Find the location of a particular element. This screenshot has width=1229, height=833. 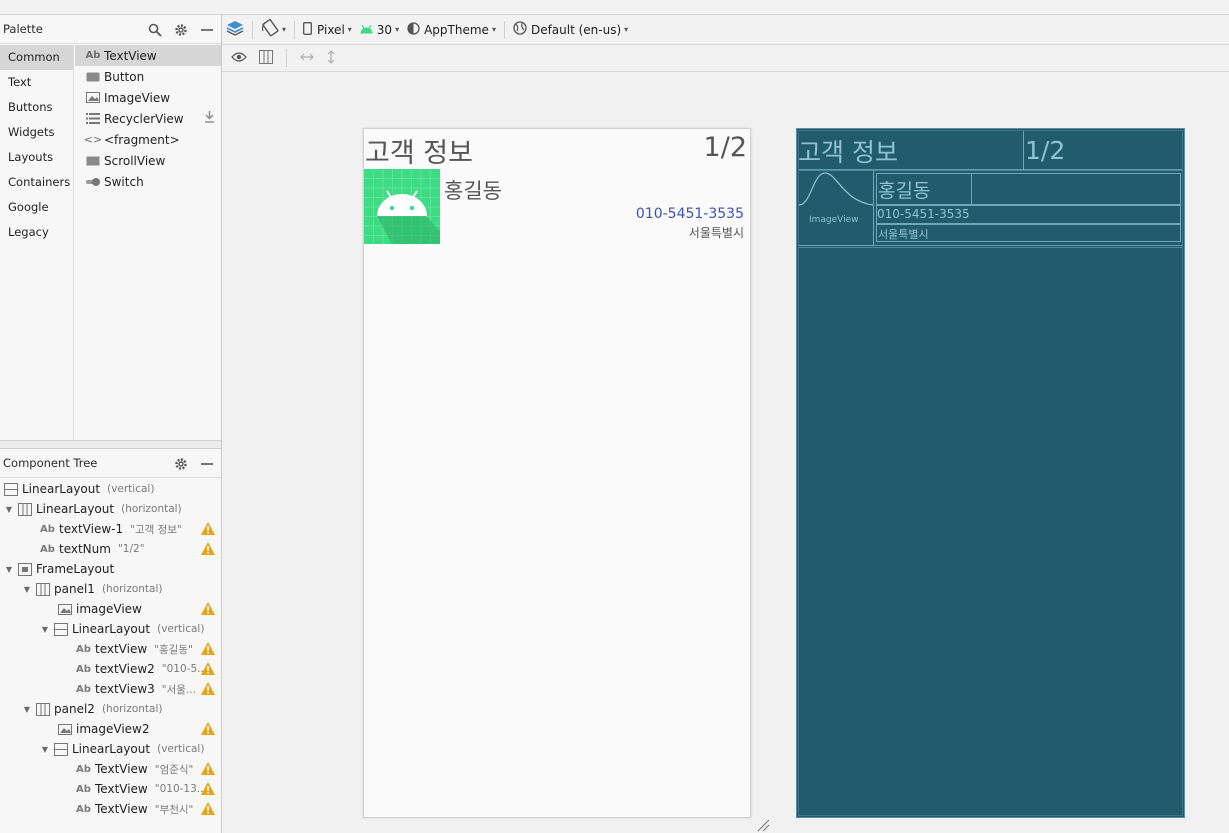

preview-name: 홍길동 is located at coordinates (473, 190).